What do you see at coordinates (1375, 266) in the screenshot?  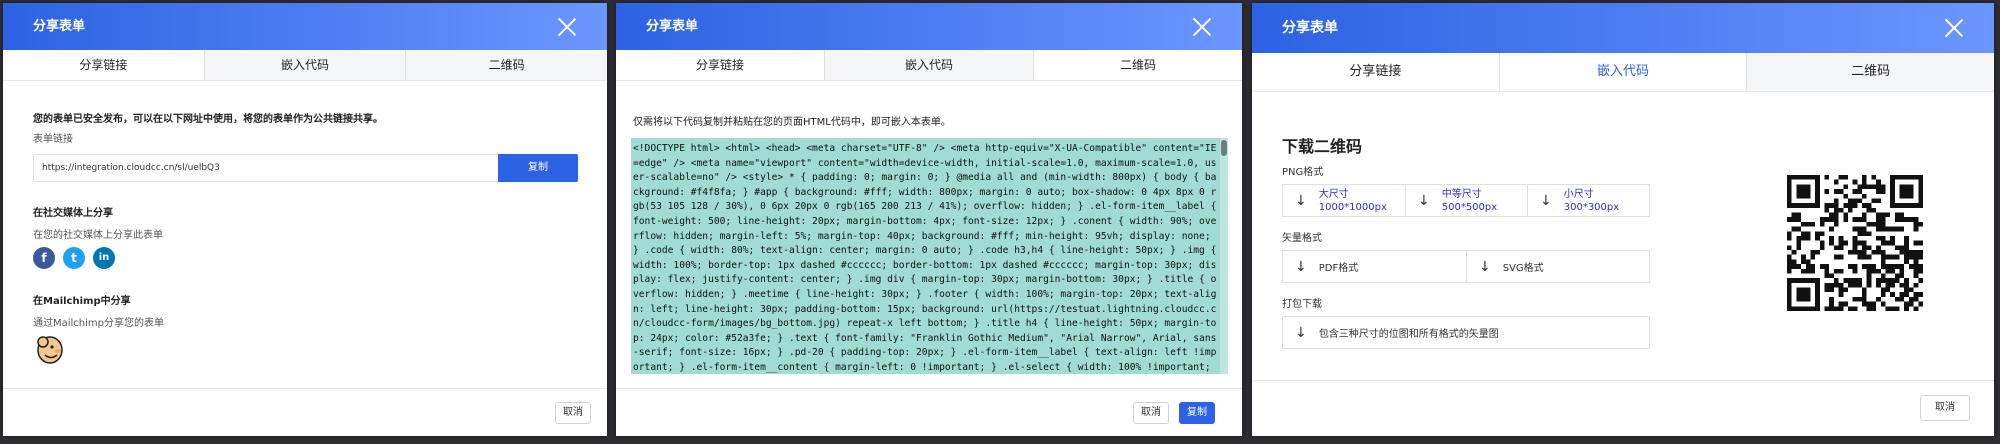 I see `pdf-option: ↓ PDF格式` at bounding box center [1375, 266].